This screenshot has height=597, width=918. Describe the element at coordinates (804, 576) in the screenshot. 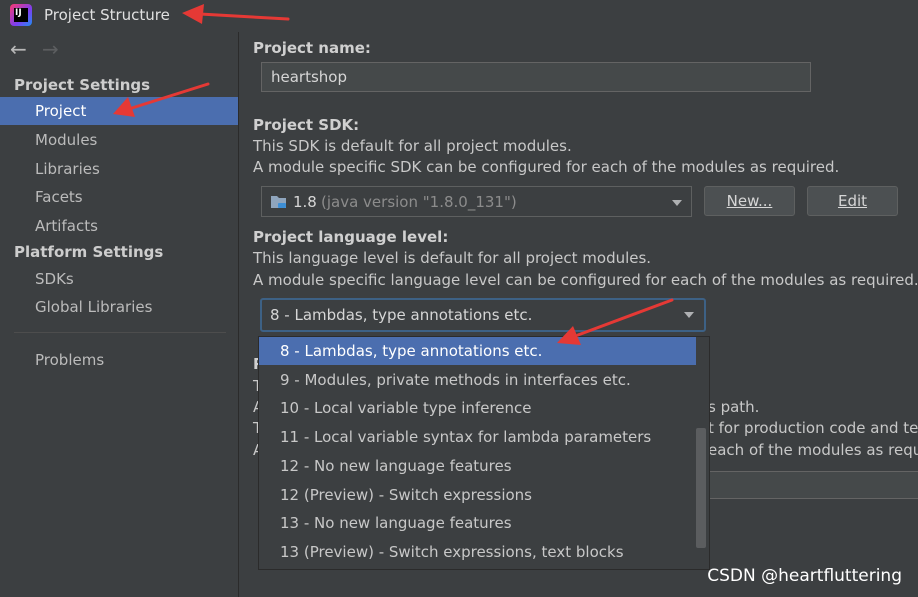

I see `watermark: CSDN @heartfluttering` at that location.